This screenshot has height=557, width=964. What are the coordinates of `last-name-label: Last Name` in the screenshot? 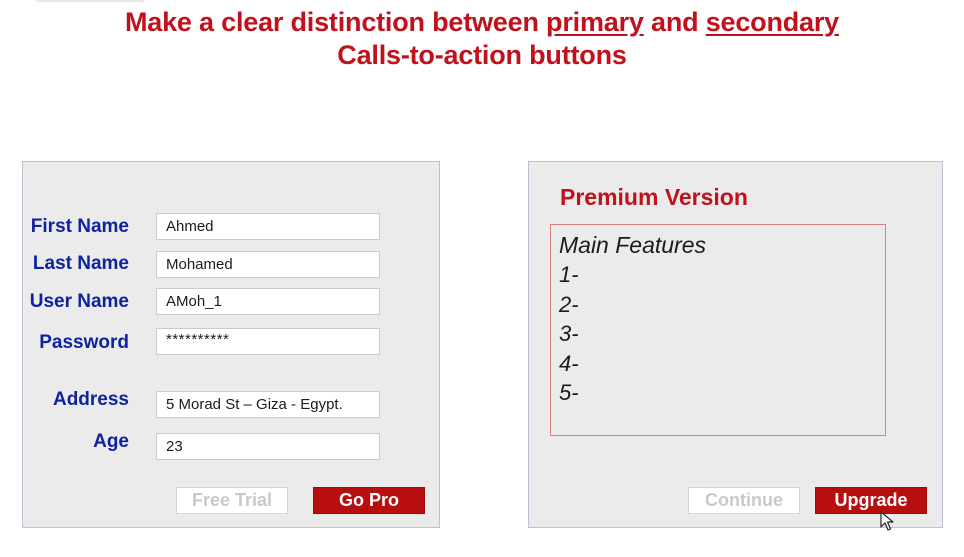 It's located at (80, 263).